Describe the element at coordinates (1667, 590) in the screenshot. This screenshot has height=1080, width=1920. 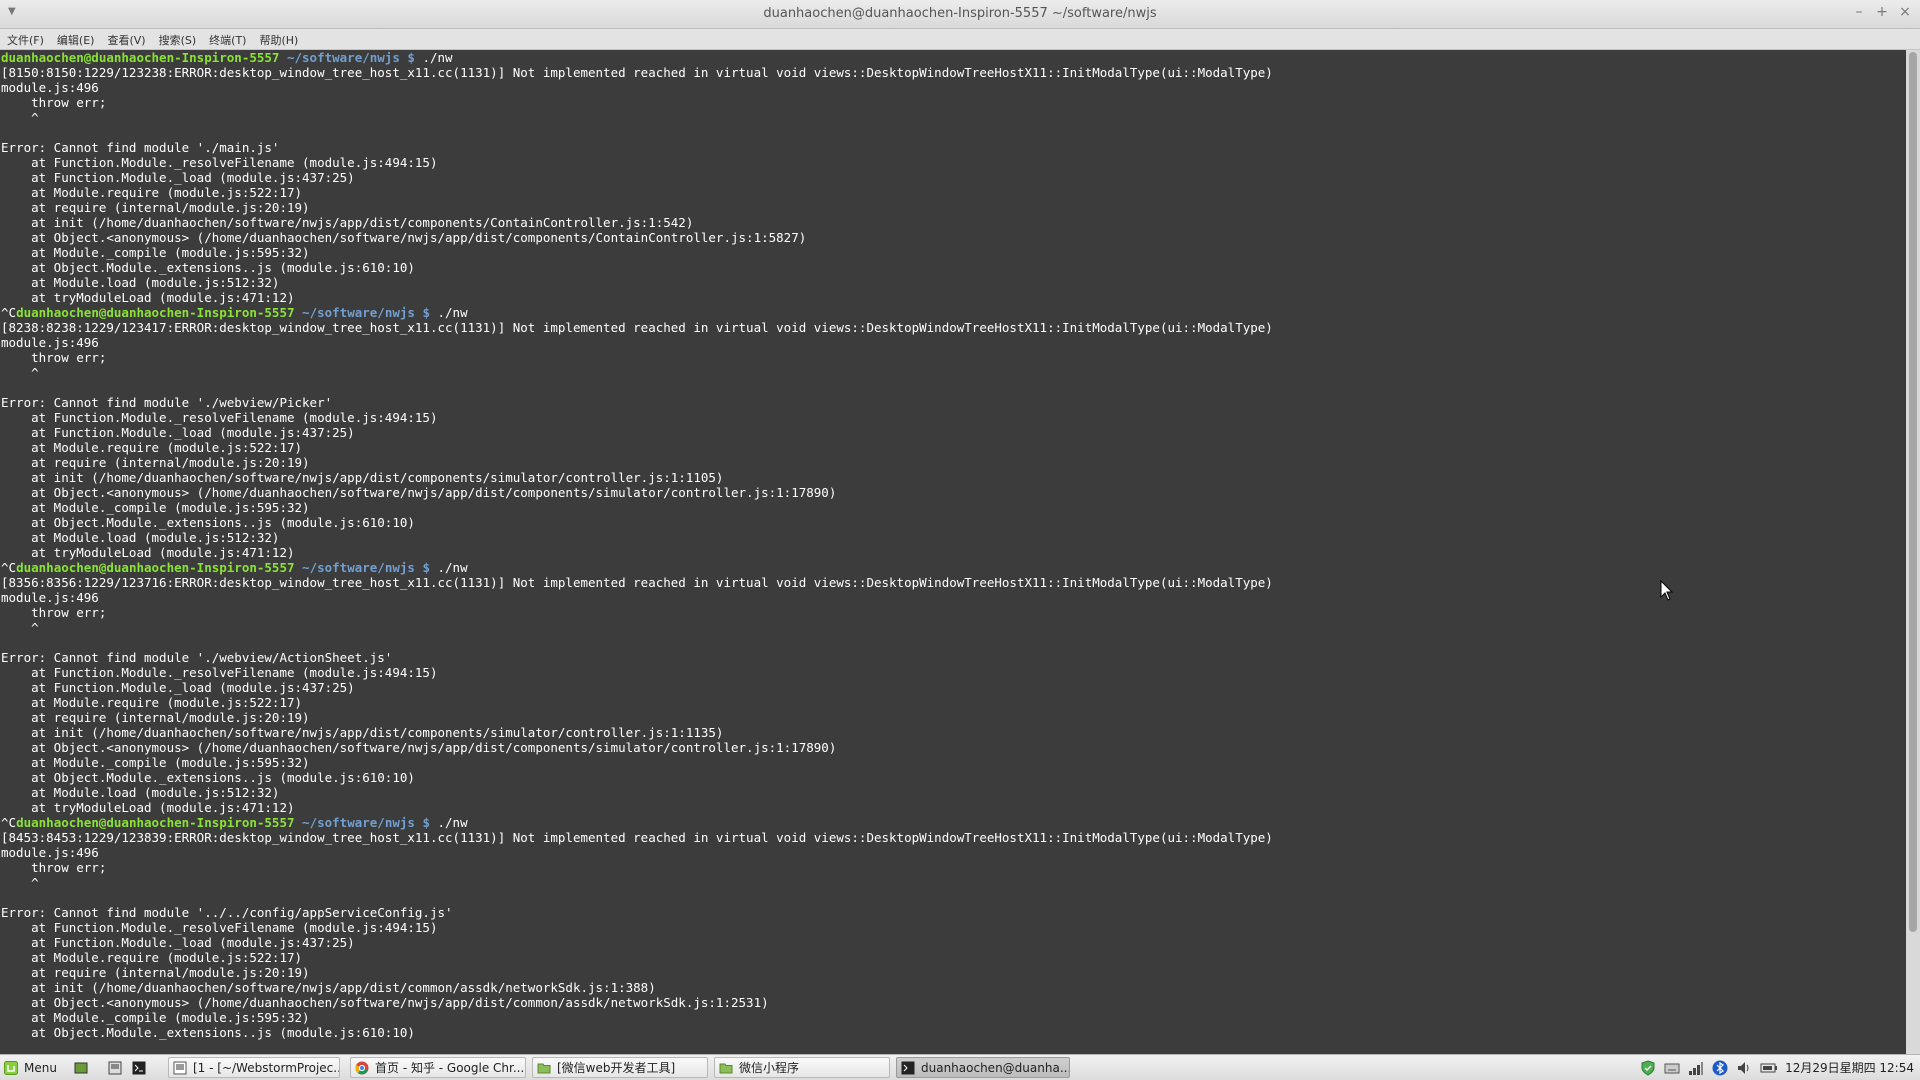
I see `mouse-cursor-icon` at that location.